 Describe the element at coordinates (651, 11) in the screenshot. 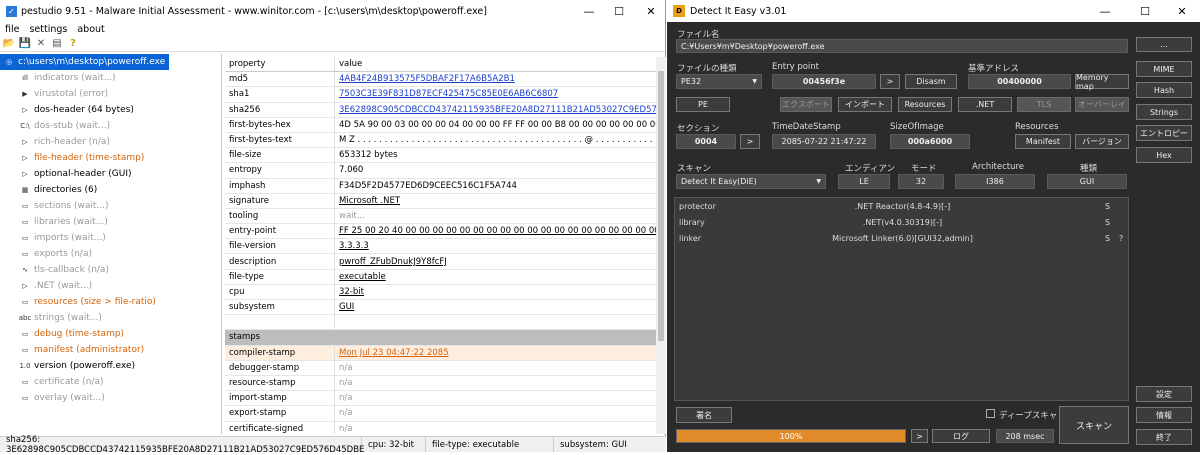

I see `close-icon: ✕` at that location.